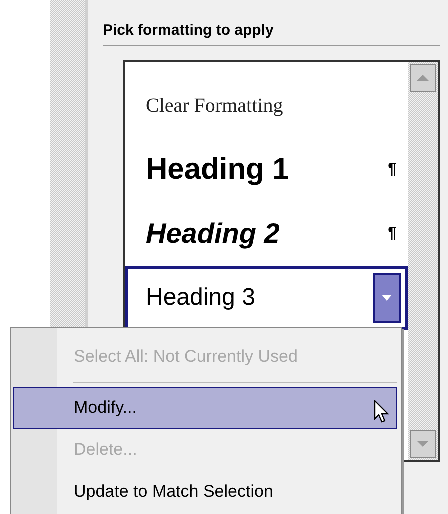 Image resolution: width=448 pixels, height=514 pixels. What do you see at coordinates (382, 412) in the screenshot?
I see `mouse-pointer-icon` at bounding box center [382, 412].